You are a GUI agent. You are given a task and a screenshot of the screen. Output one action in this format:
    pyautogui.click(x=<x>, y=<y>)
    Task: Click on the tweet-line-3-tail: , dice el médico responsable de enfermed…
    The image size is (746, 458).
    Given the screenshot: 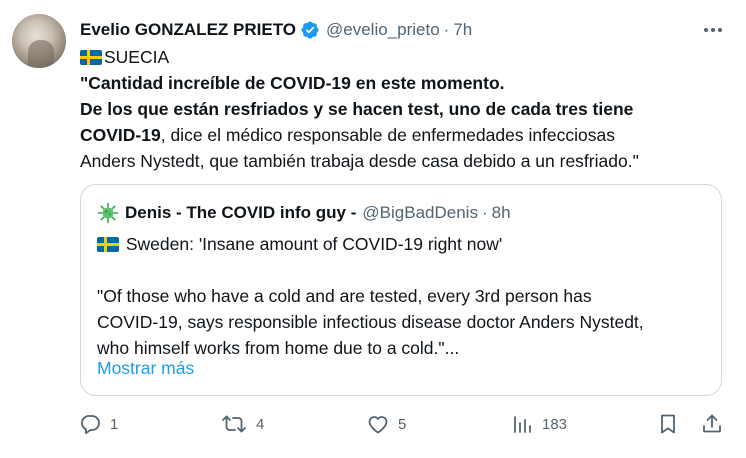 What is the action you would take?
    pyautogui.click(x=388, y=135)
    